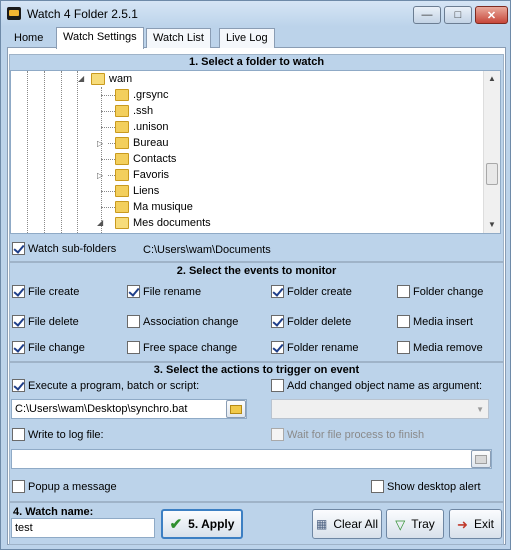 This screenshot has width=511, height=550. Describe the element at coordinates (182, 347) in the screenshot. I see `event-checkbox: Free space change` at that location.